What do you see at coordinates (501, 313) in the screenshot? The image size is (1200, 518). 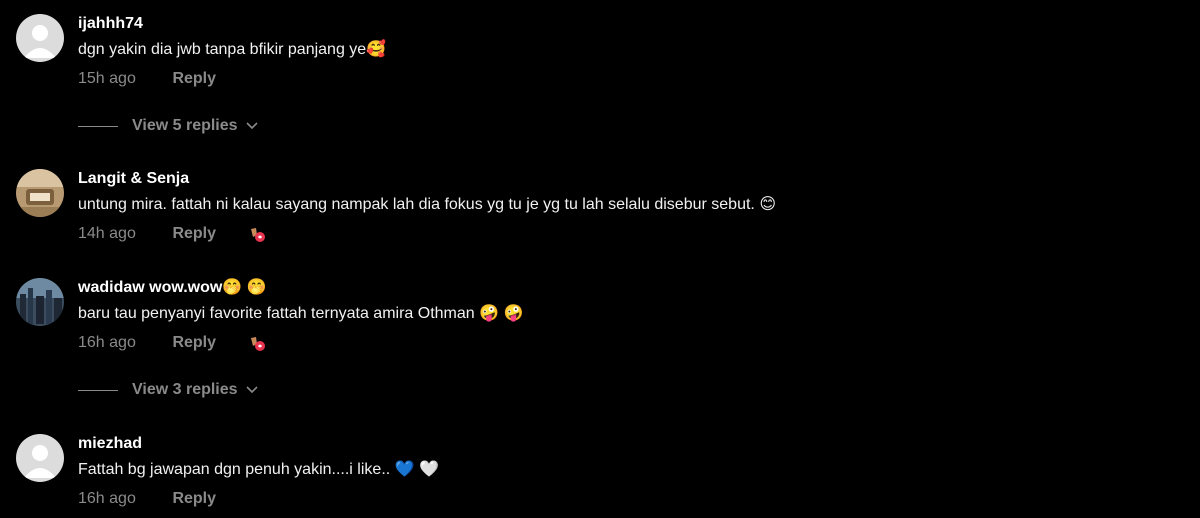 I see `comment-emoji: 🤪 🤪` at bounding box center [501, 313].